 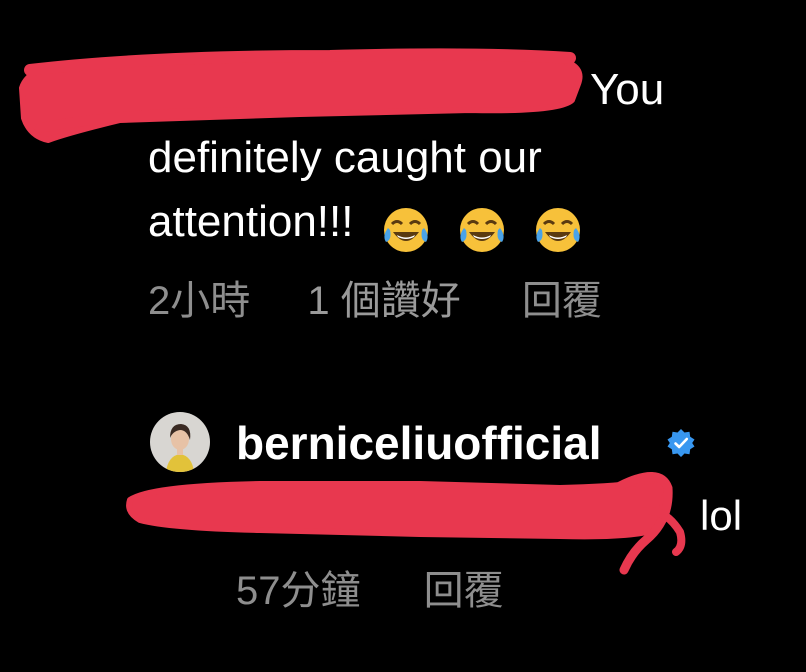 What do you see at coordinates (419, 443) in the screenshot?
I see `comment-2-username: berniceliuofficial` at bounding box center [419, 443].